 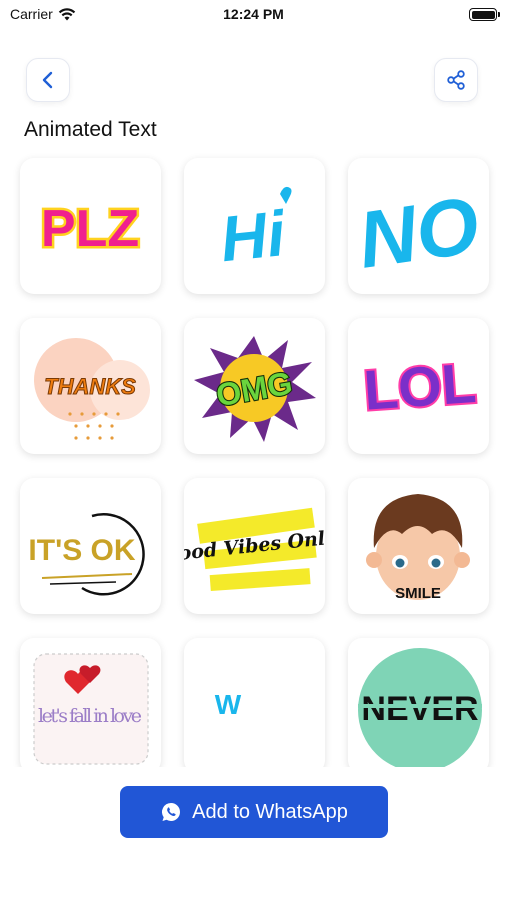 I want to click on sticker-tile: THANKS, so click(x=90, y=386).